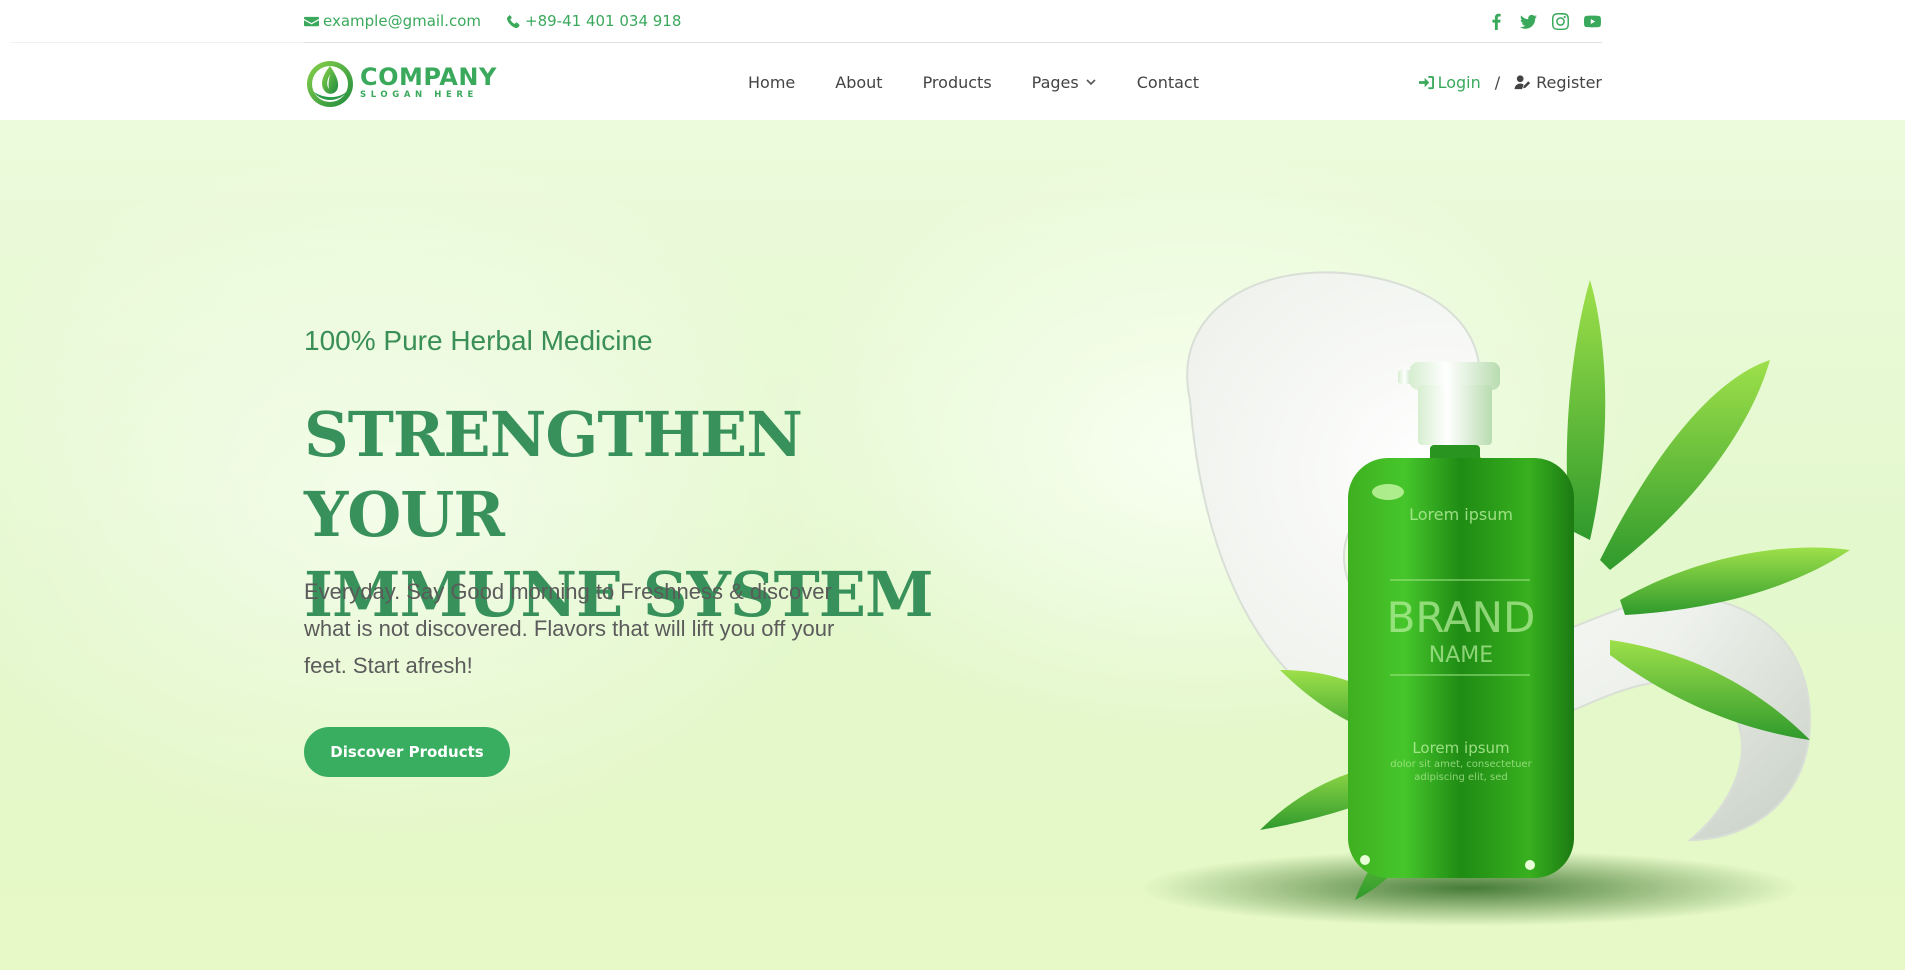 The height and width of the screenshot is (970, 1905). Describe the element at coordinates (603, 21) in the screenshot. I see `phone-text: +89-41 401 034 918` at that location.